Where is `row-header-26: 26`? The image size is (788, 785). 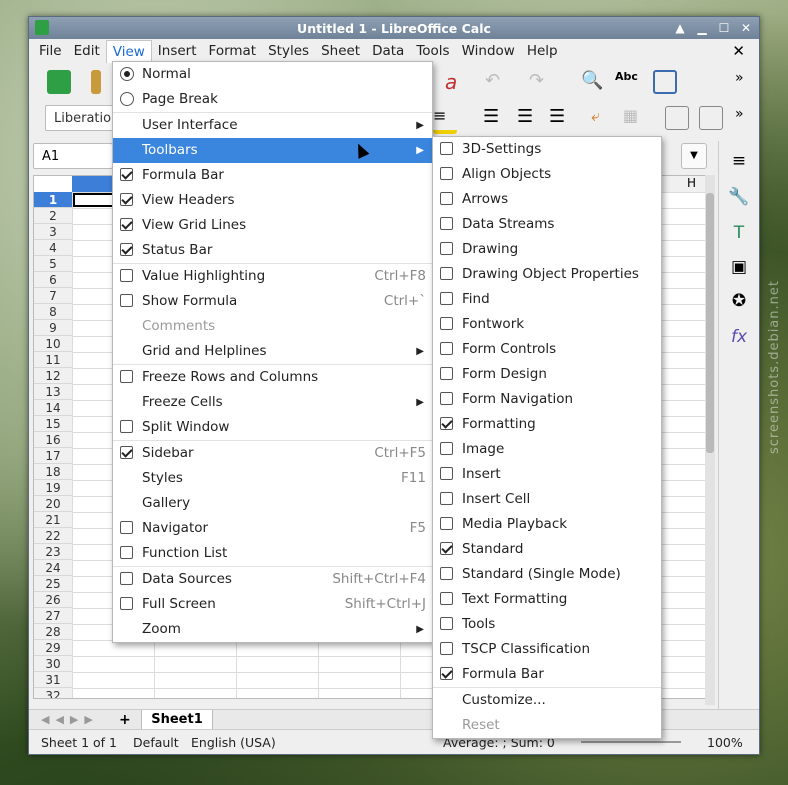 row-header-26: 26 is located at coordinates (53, 600).